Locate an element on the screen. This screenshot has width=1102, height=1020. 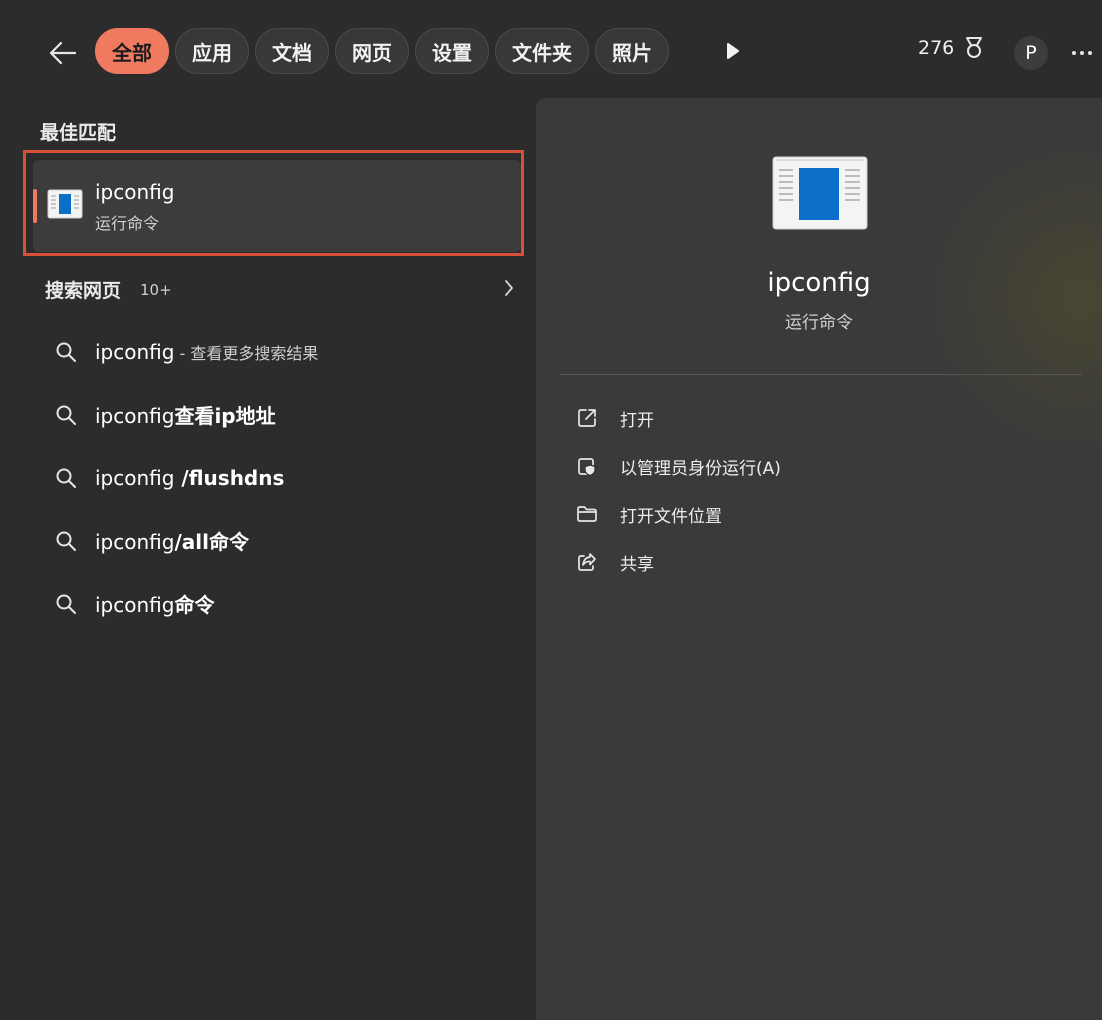
search-header: 全部 应用 文档 网页 设置 文件夹 照片 276 P is located at coordinates (551, 50).